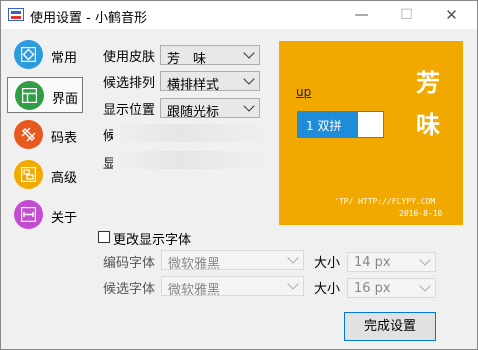  I want to click on cand-size-label: 大小, so click(327, 289).